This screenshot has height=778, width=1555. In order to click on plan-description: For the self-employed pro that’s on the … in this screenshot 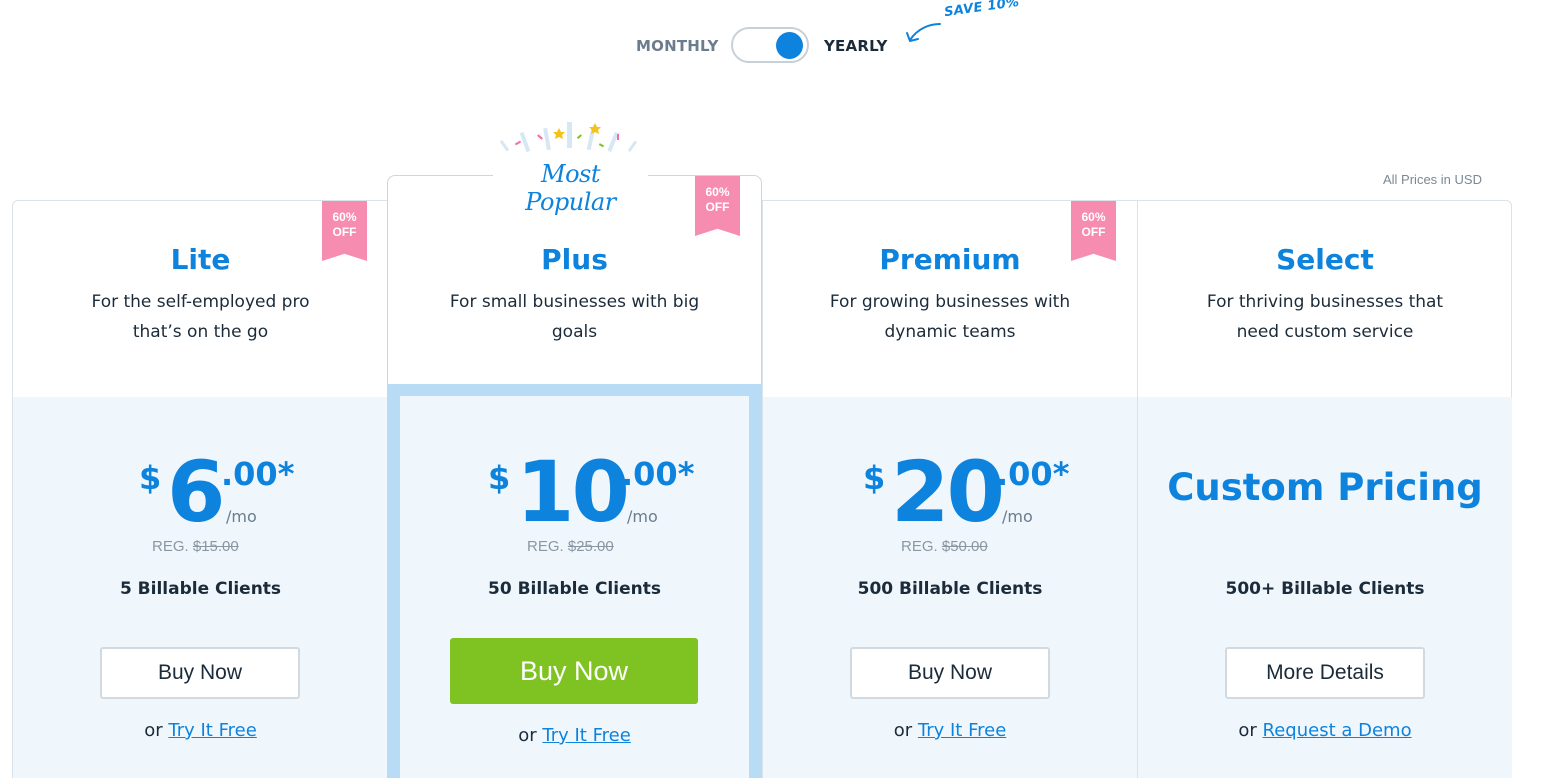, I will do `click(200, 317)`.